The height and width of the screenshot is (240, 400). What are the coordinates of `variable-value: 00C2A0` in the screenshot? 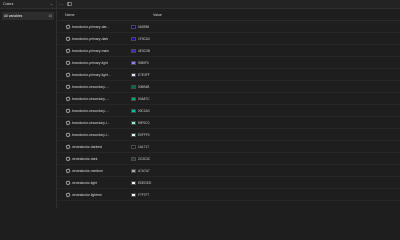 It's located at (144, 111).